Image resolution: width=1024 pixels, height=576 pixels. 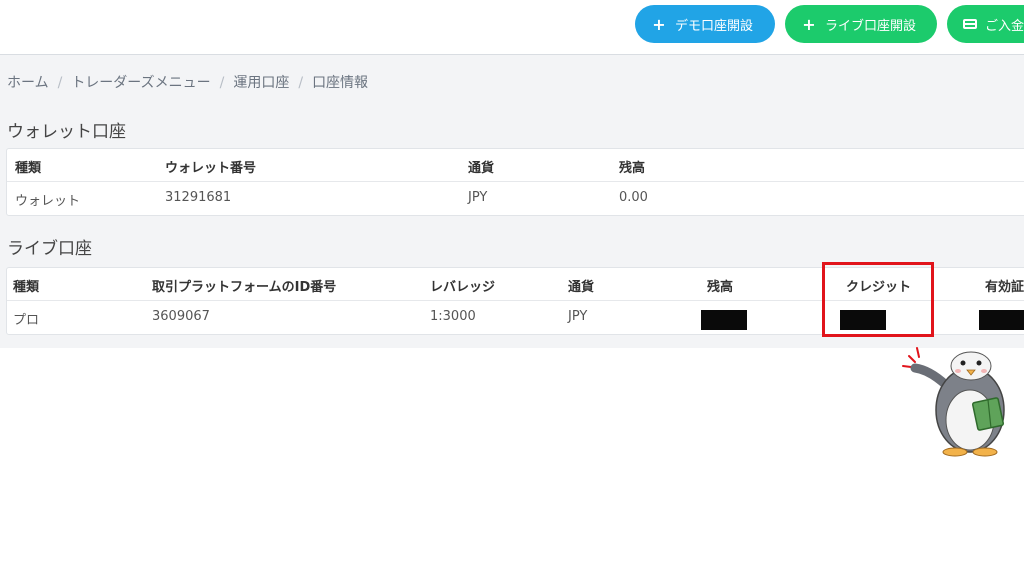 I want to click on leverage-cell: 1:3000, so click(x=453, y=316).